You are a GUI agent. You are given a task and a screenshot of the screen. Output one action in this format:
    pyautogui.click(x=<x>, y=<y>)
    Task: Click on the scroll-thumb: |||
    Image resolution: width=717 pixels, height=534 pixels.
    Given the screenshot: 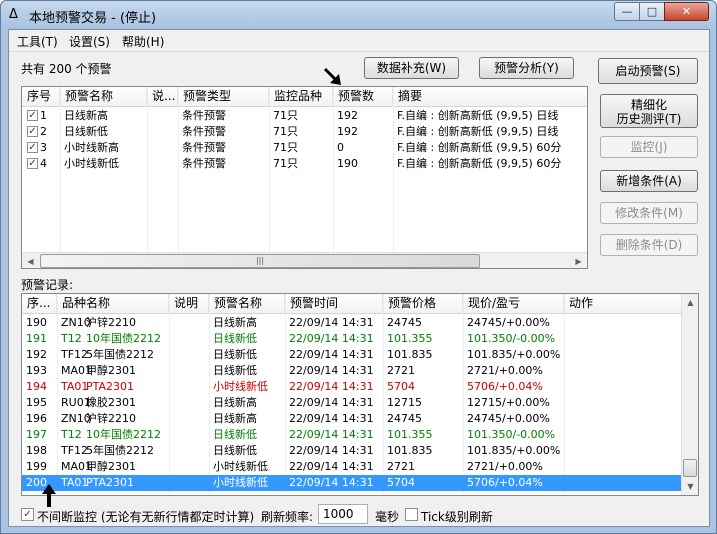 What is the action you would take?
    pyautogui.click(x=260, y=261)
    